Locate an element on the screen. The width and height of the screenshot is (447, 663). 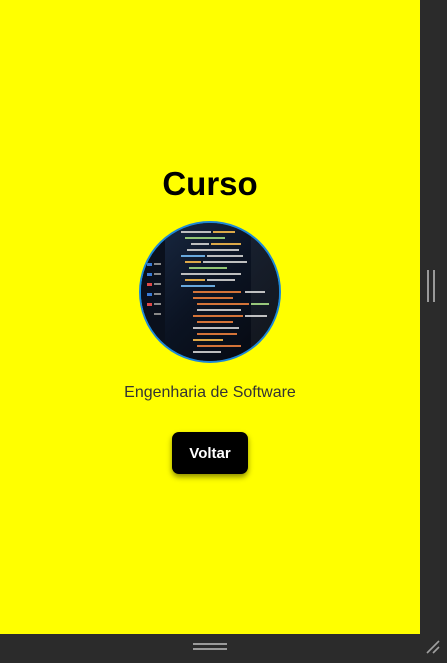
horizontal-resize-handle is located at coordinates (210, 647).